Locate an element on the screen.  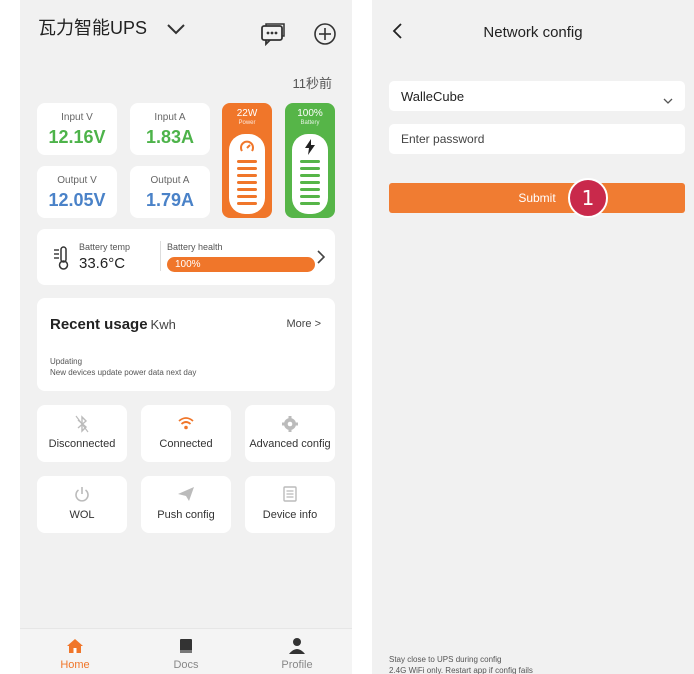
document-icon is located at coordinates (290, 495).